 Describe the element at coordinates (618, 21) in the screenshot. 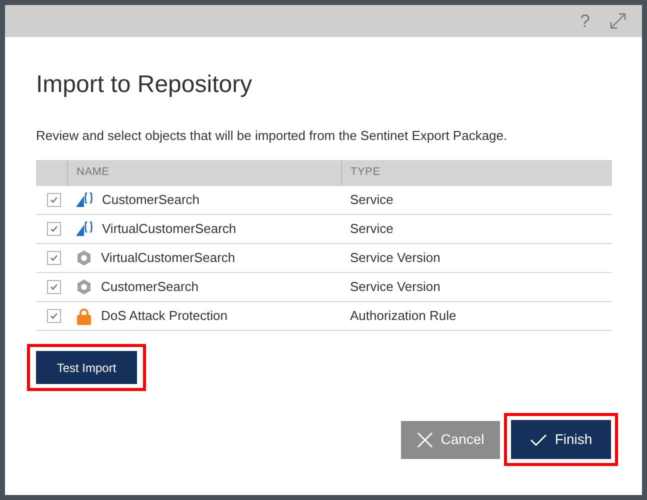

I see `expand-icon` at that location.